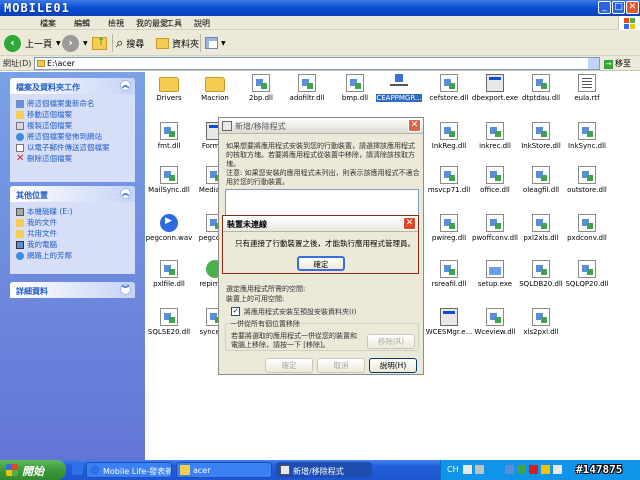  I want to click on dll-file-icon, so click(541, 269).